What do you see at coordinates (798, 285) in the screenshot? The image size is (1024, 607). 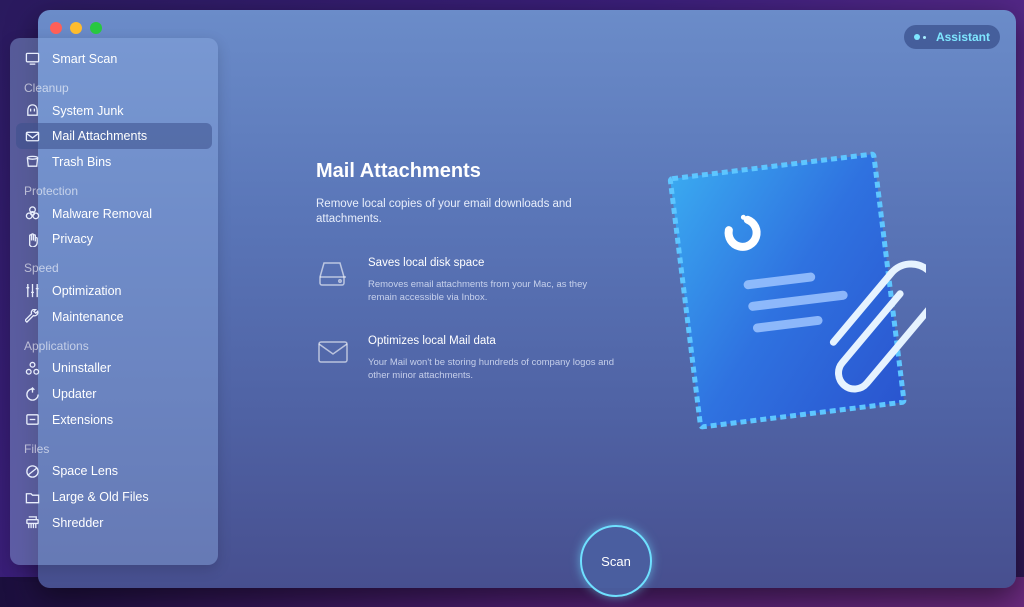 I see `mail-attachment-stamp-illustration` at bounding box center [798, 285].